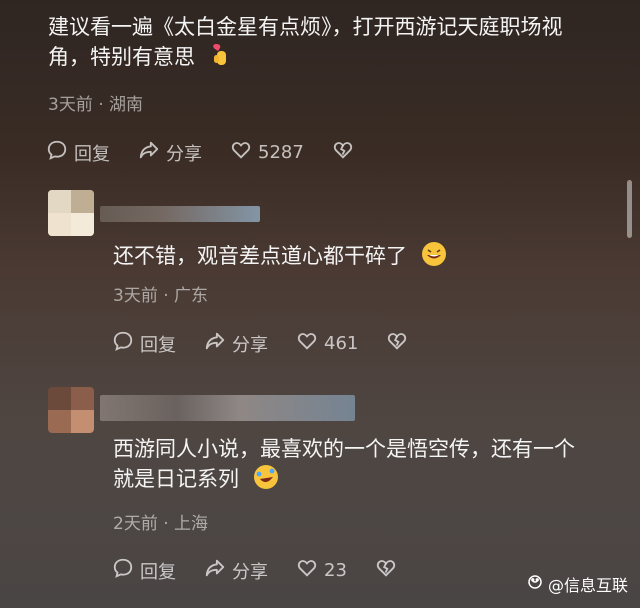 This screenshot has width=640, height=608. What do you see at coordinates (271, 570) in the screenshot?
I see `comment-actions: 回复 分享 23` at bounding box center [271, 570].